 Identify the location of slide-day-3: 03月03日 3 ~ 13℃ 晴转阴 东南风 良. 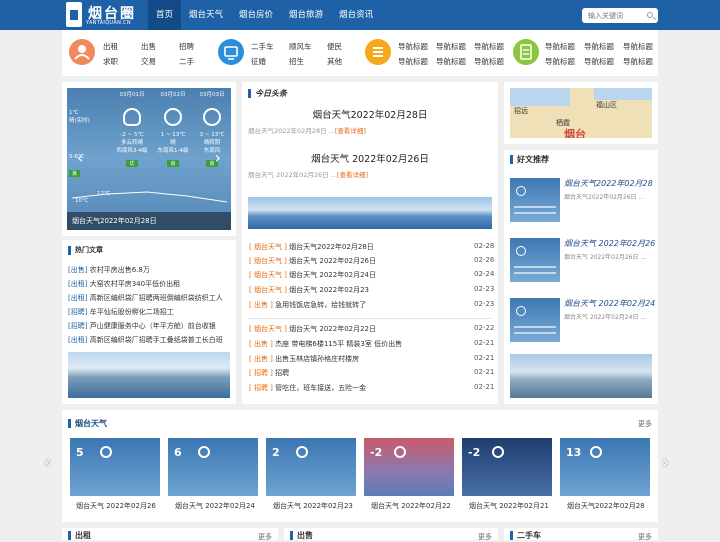
(212, 128).